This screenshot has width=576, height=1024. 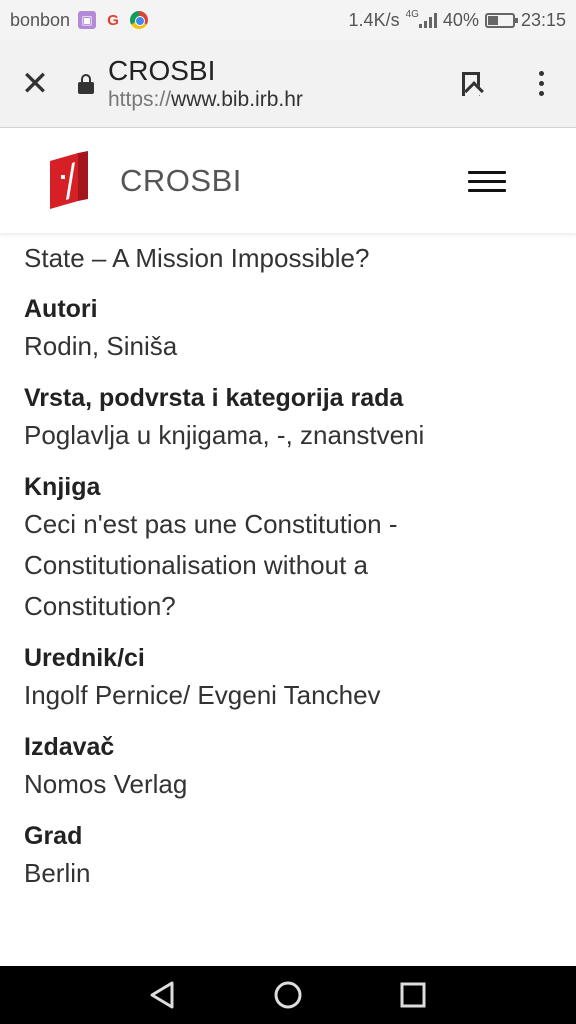 I want to click on site-header: CROSBI, so click(x=288, y=181).